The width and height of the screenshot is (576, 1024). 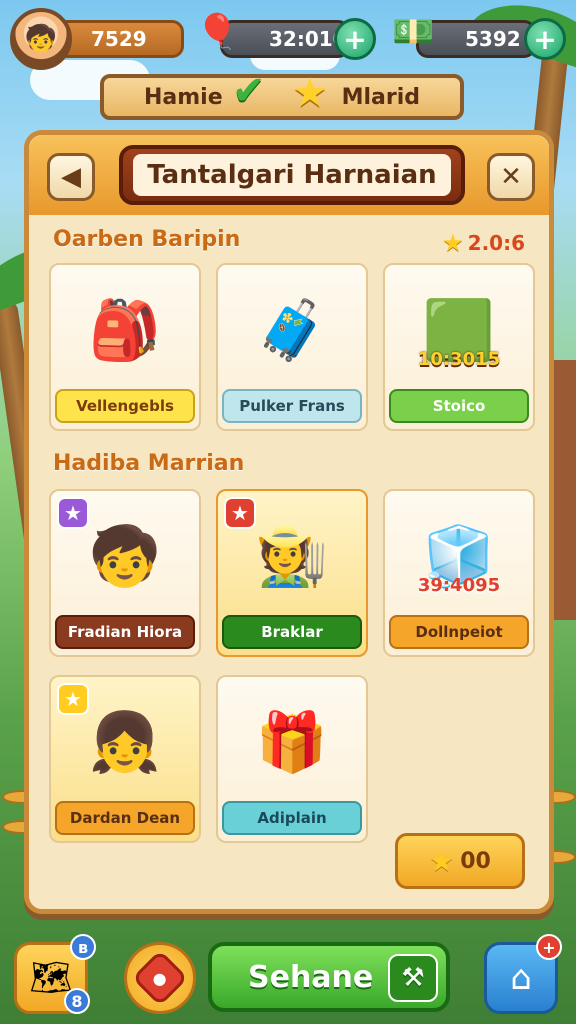 What do you see at coordinates (125, 741) in the screenshot?
I see `character-icon: 👧` at bounding box center [125, 741].